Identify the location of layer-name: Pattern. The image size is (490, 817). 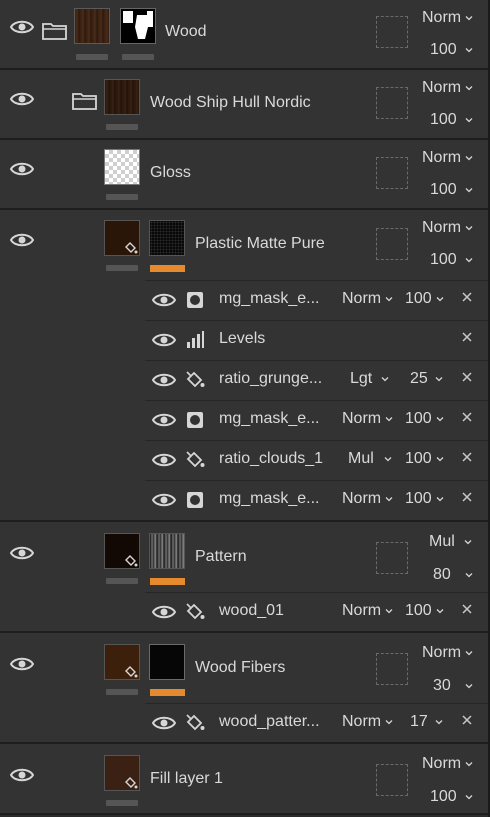
(221, 557).